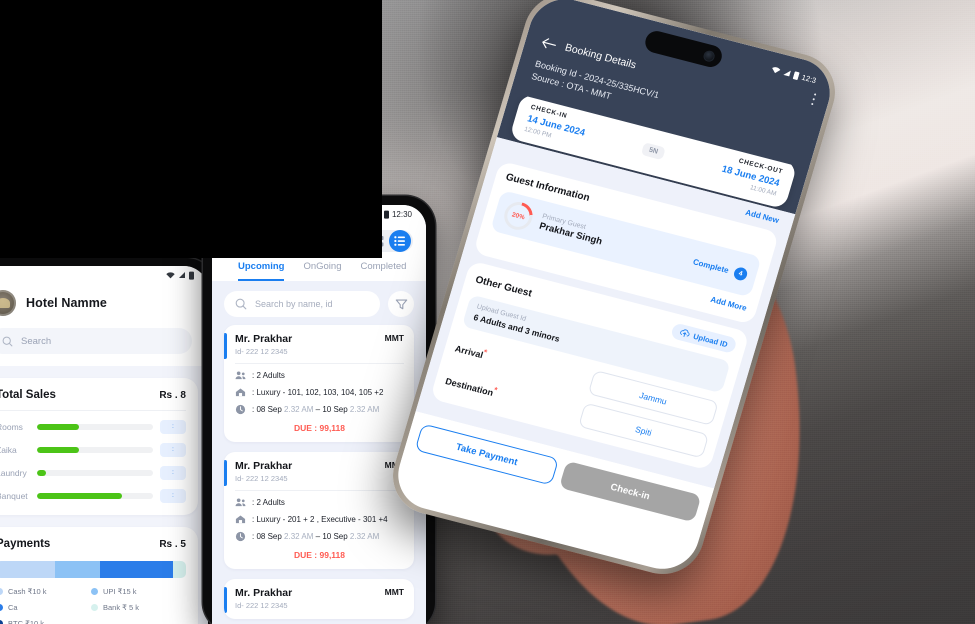 Image resolution: width=975 pixels, height=624 pixels. I want to click on signal-icon, so click(787, 73).